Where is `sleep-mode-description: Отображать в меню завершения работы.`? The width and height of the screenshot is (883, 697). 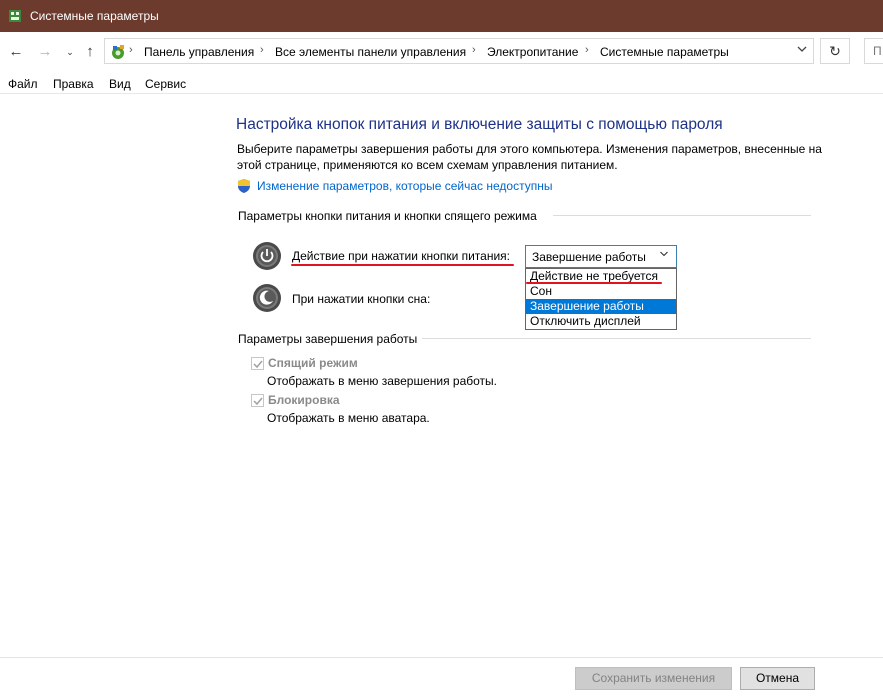 sleep-mode-description: Отображать в меню завершения работы. is located at coordinates (382, 381).